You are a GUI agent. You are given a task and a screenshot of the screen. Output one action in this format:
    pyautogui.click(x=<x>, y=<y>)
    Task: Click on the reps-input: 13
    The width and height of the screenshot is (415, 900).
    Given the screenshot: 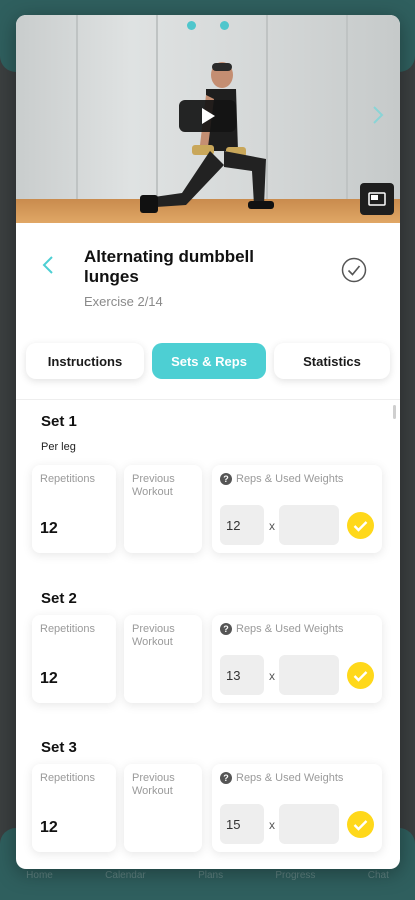 What is the action you would take?
    pyautogui.click(x=242, y=675)
    